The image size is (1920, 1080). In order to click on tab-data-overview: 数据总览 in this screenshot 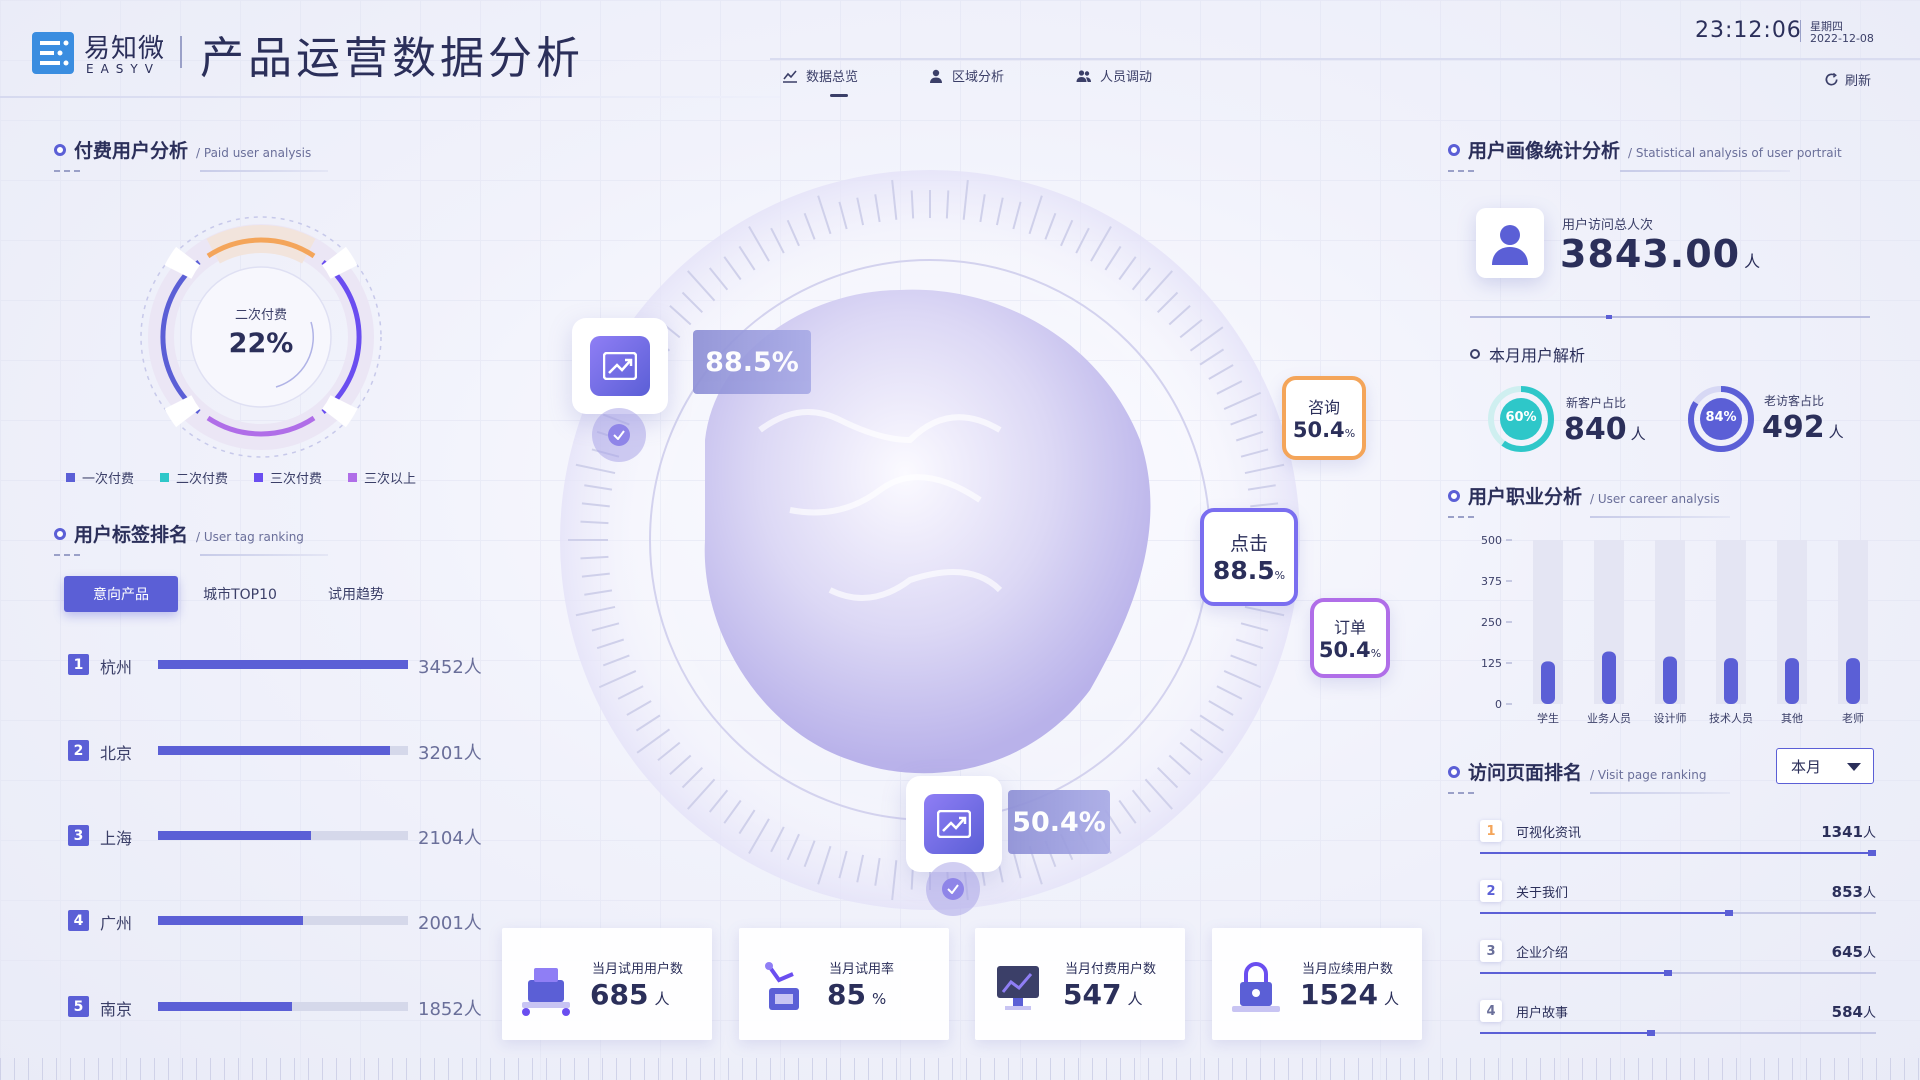, I will do `click(820, 75)`.